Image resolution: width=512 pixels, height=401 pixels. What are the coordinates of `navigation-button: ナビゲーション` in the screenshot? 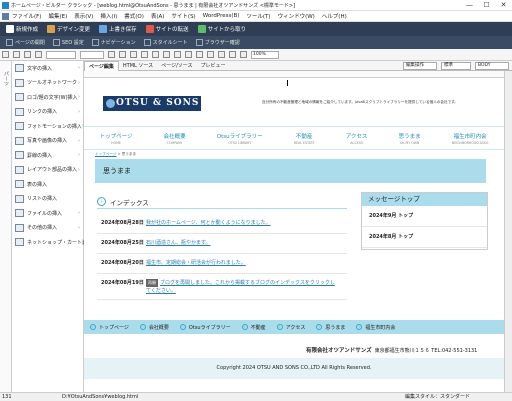 It's located at (114, 43).